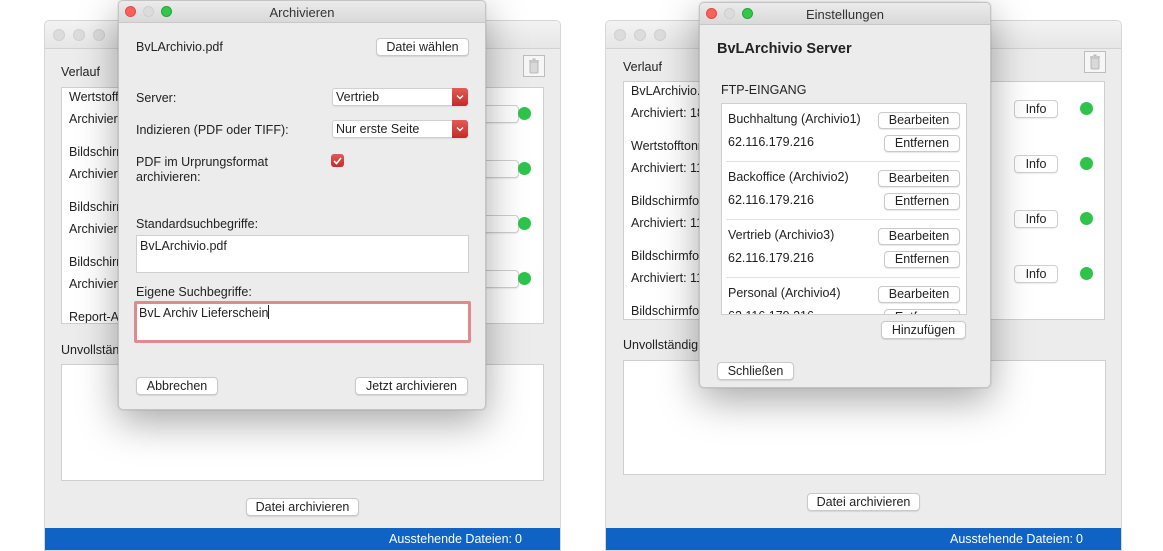 The width and height of the screenshot is (1163, 551). What do you see at coordinates (411, 386) in the screenshot?
I see `archive-now-button: Jetzt archivieren` at bounding box center [411, 386].